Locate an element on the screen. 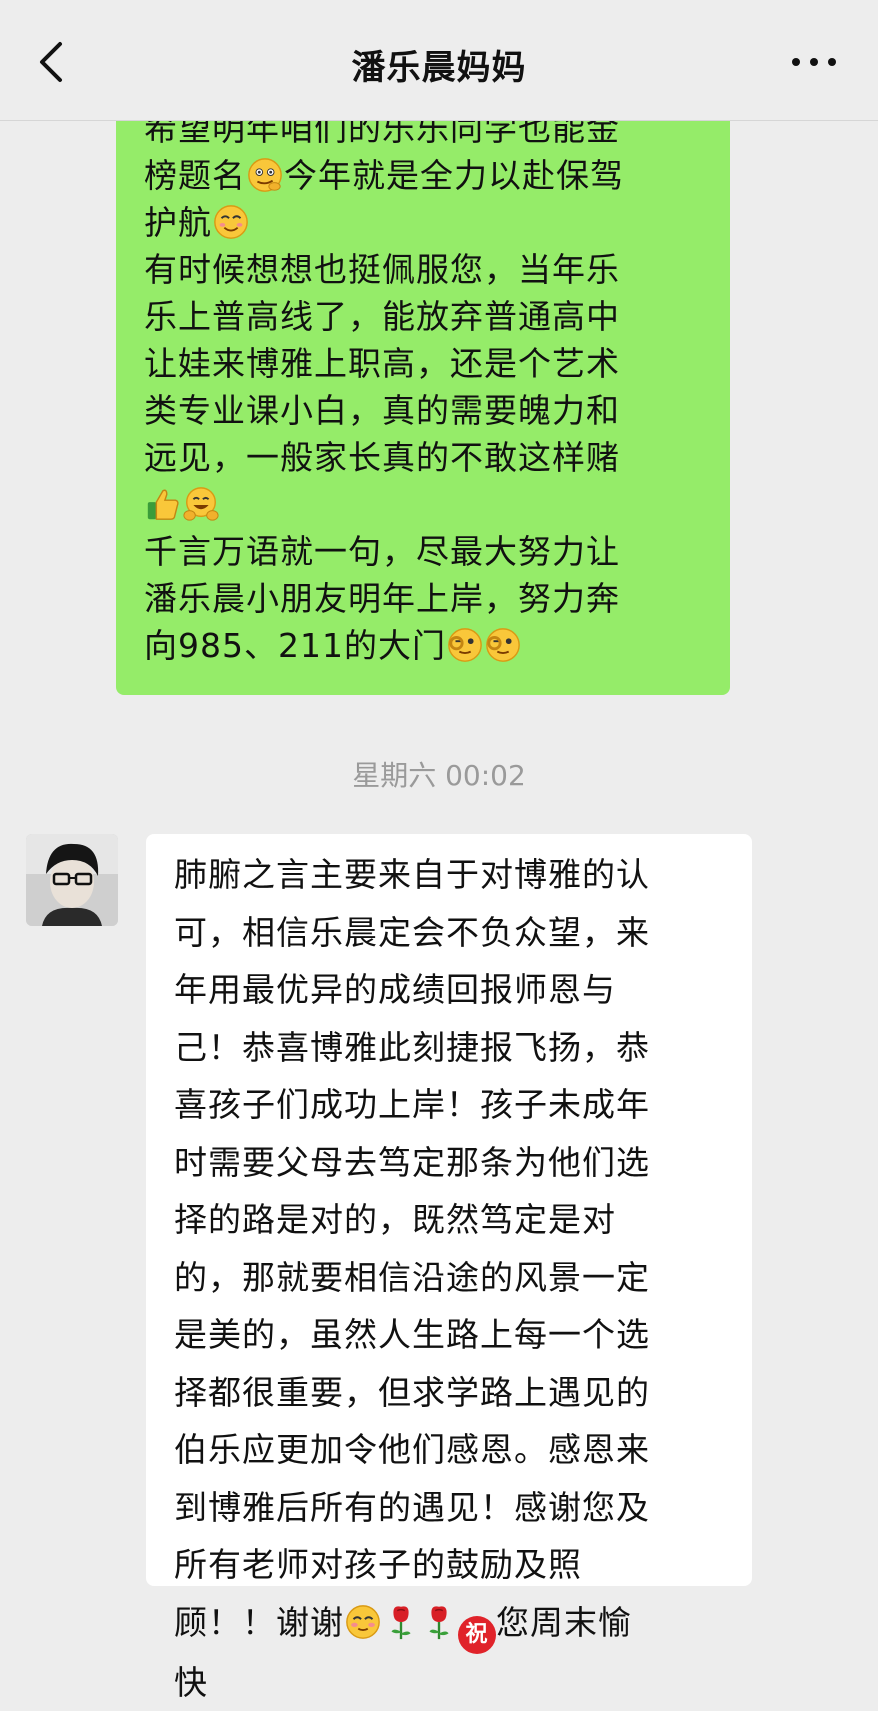 The image size is (878, 1711). message-line: 快 is located at coordinates (452, 1682).